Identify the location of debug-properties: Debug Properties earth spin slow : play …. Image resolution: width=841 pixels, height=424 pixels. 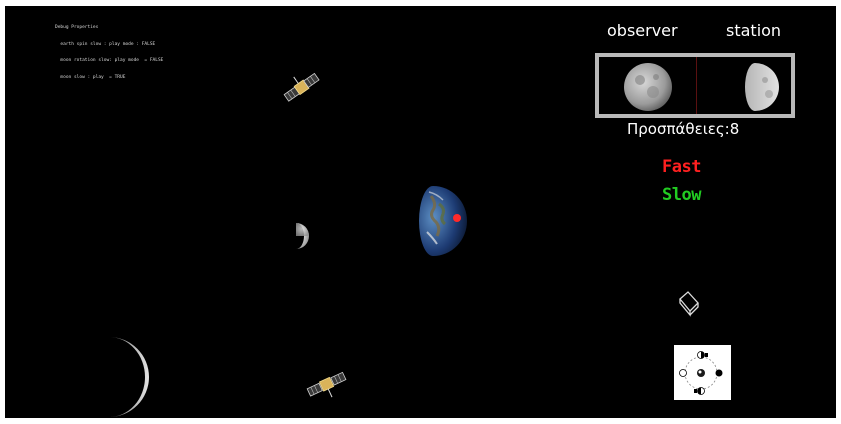
(109, 52).